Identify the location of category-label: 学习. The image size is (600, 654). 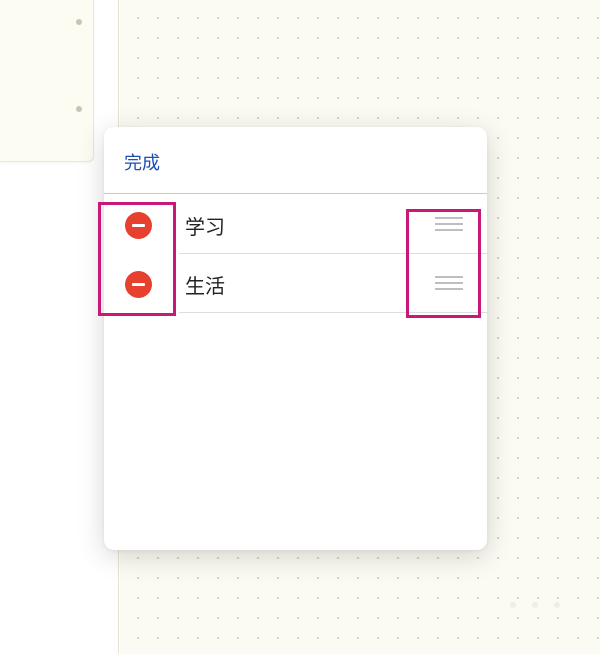
(205, 227).